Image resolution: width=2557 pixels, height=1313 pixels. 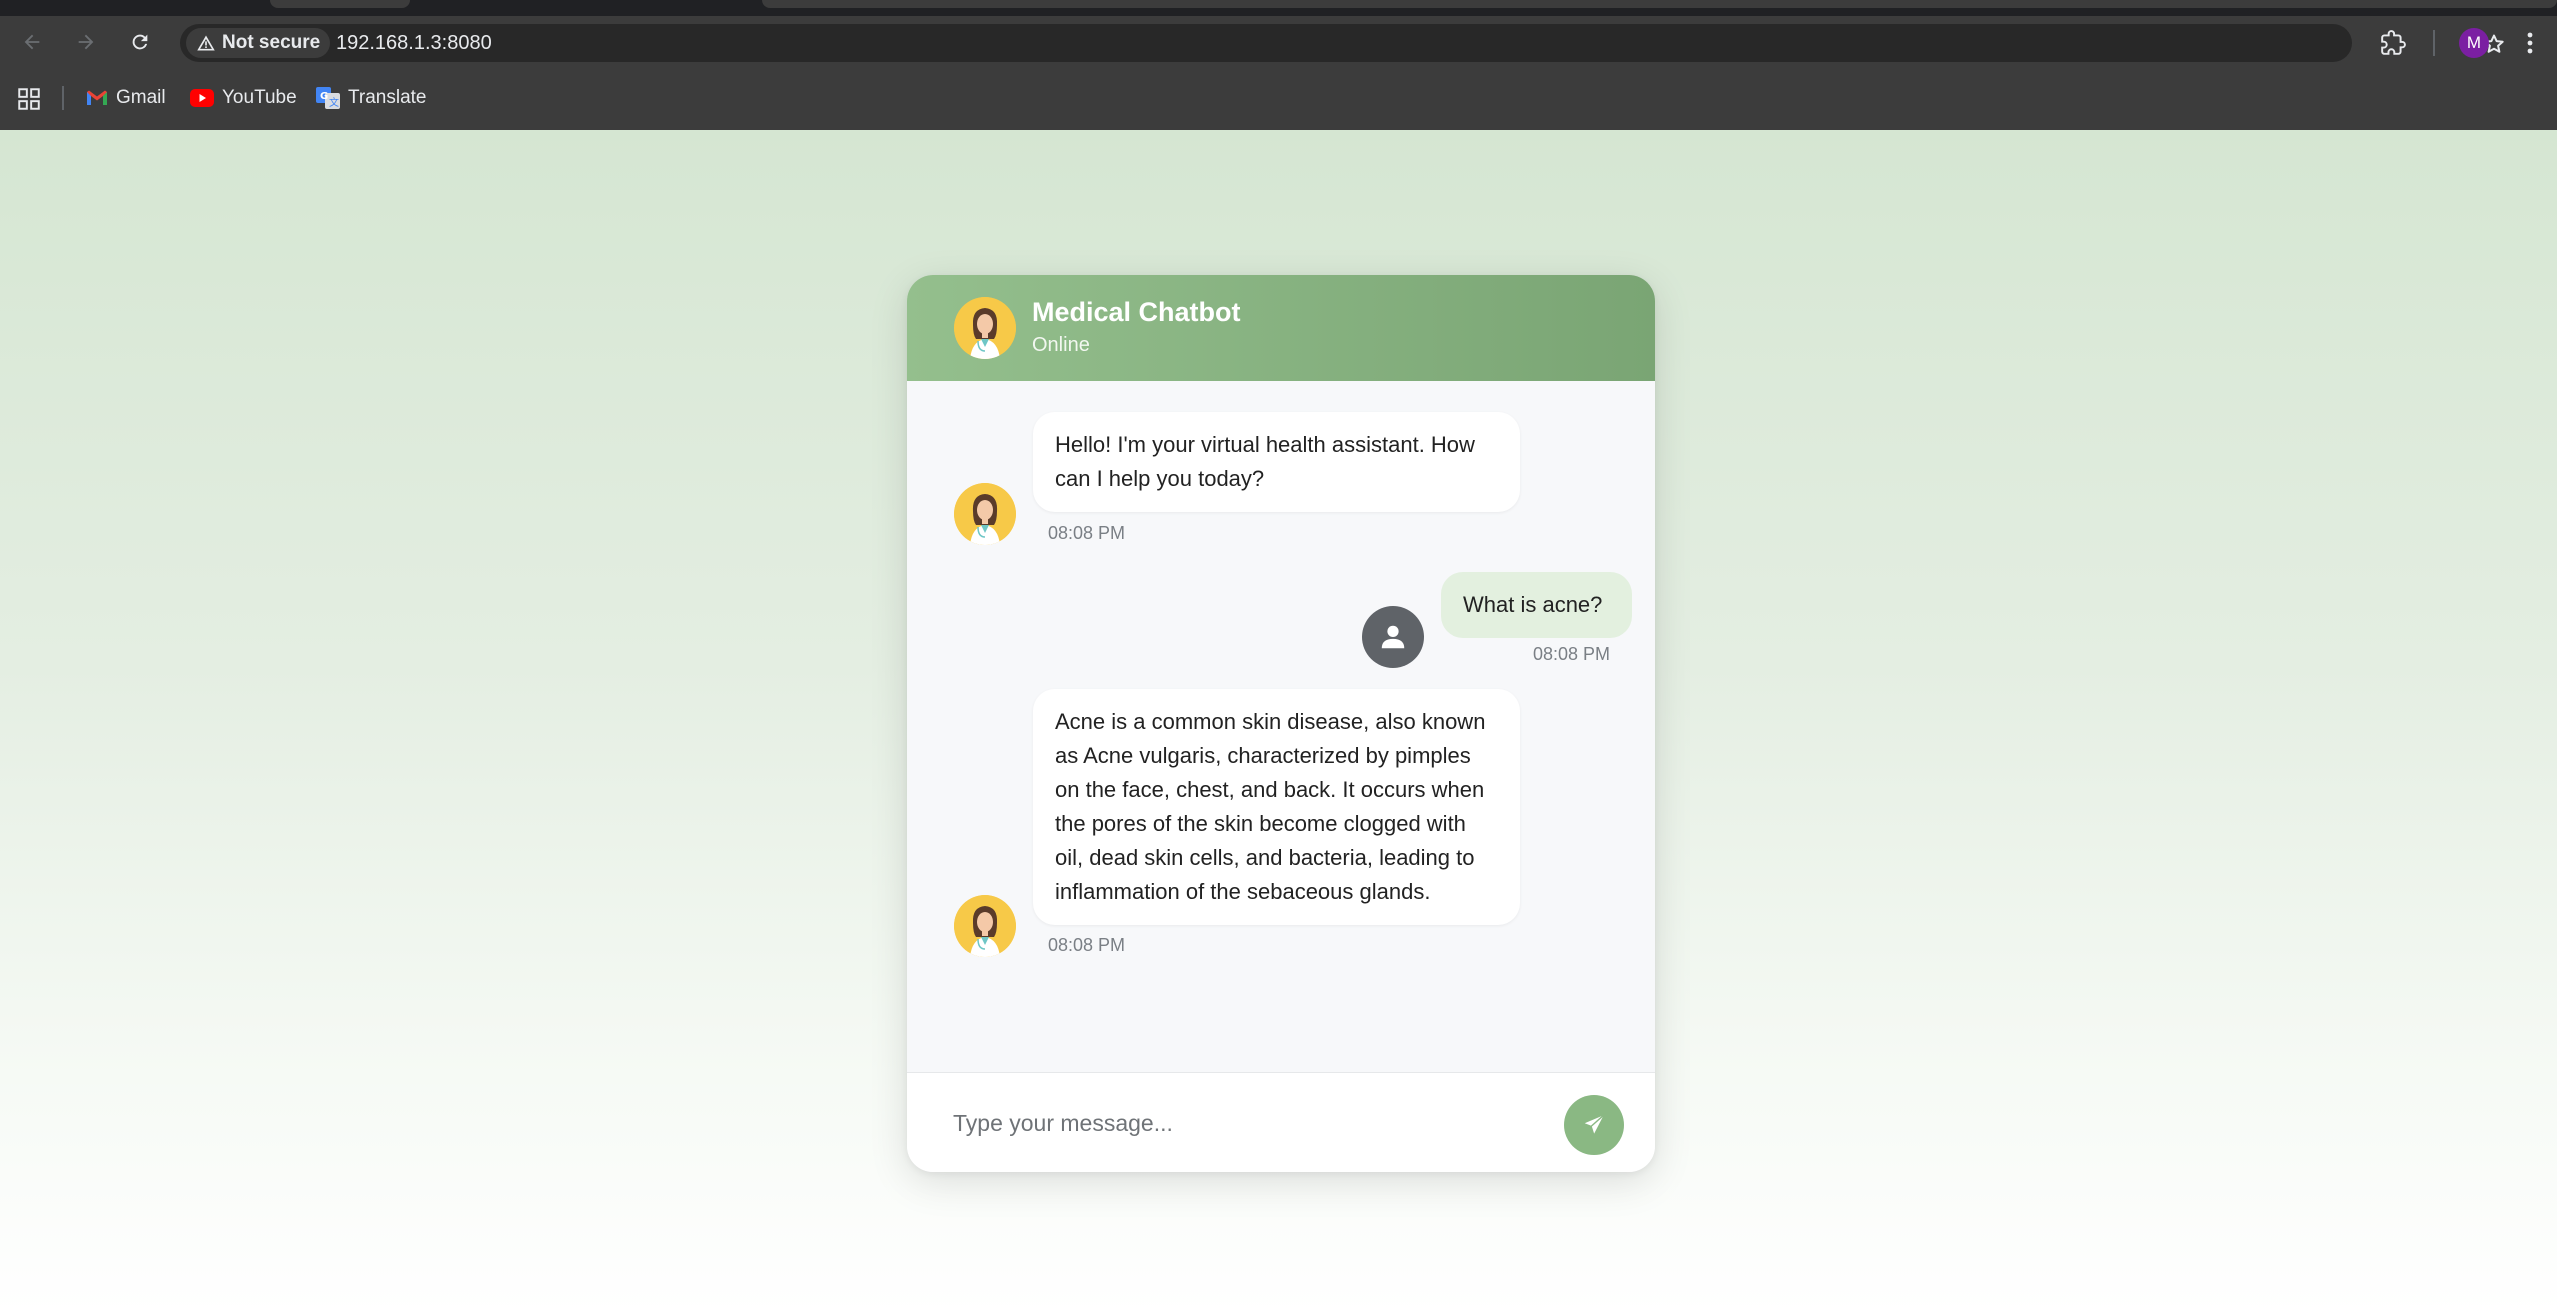 I want to click on puzzle-icon, so click(x=2393, y=42).